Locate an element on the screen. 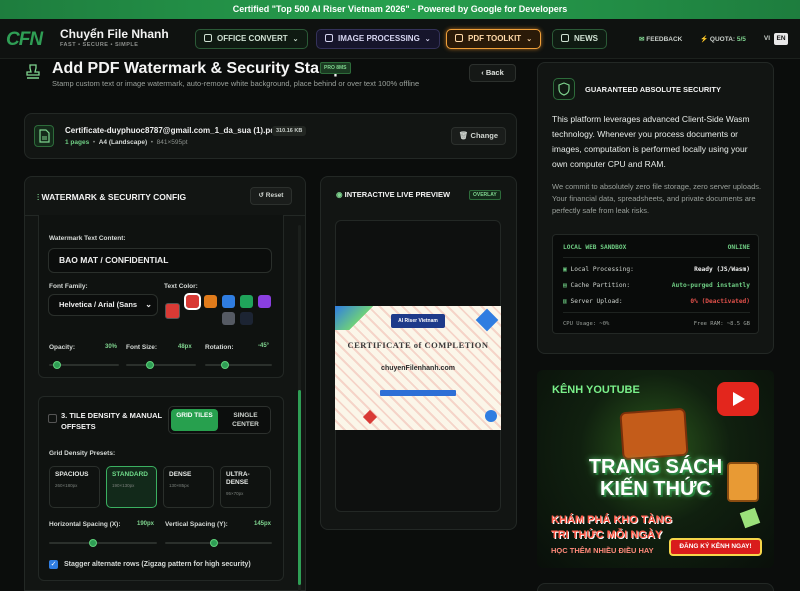 The height and width of the screenshot is (591, 800). nav-image-processing-label: IMAGE PROCESSING is located at coordinates (379, 38).